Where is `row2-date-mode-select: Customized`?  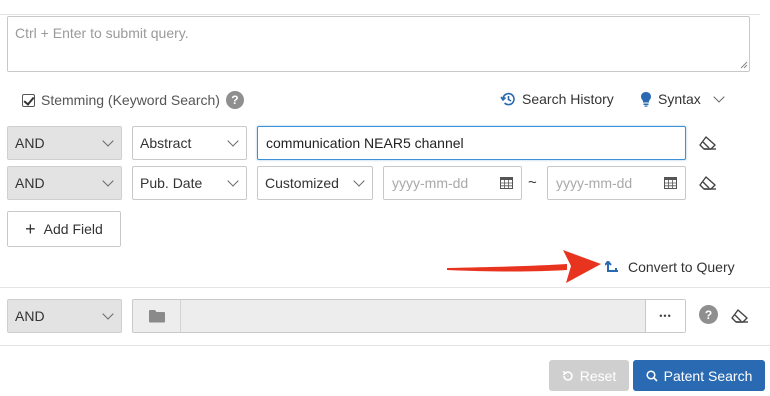
row2-date-mode-select: Customized is located at coordinates (315, 183).